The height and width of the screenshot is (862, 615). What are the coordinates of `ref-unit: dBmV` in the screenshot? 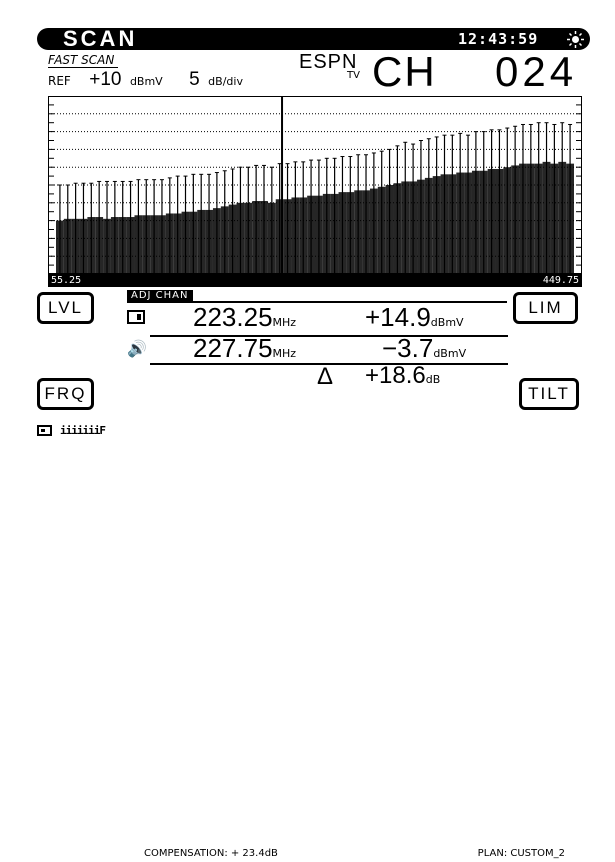 It's located at (146, 81).